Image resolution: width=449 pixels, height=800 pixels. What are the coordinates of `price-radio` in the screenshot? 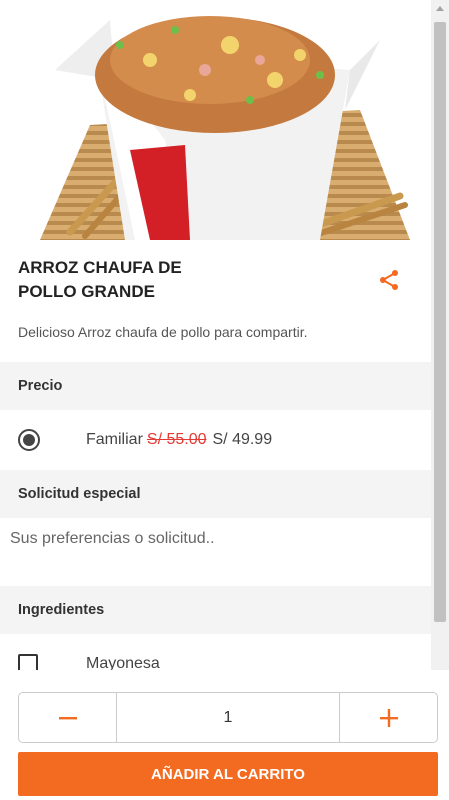 It's located at (29, 440).